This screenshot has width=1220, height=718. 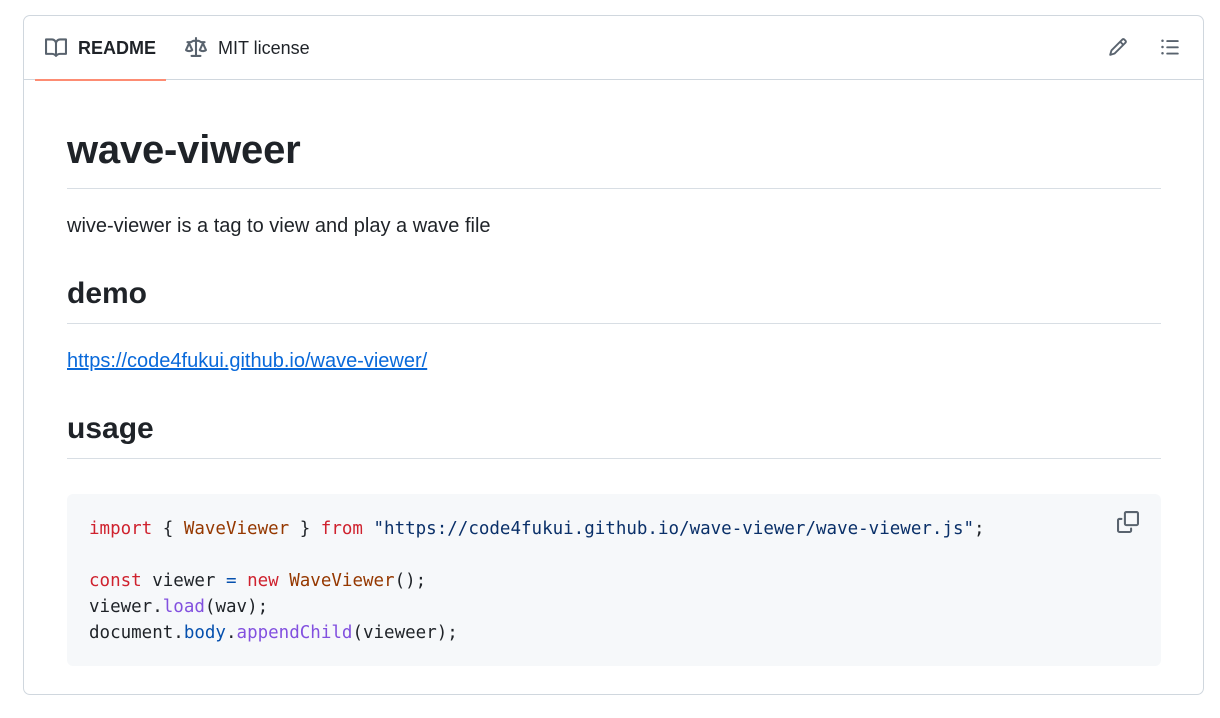 What do you see at coordinates (110, 428) in the screenshot?
I see `usage-heading: usage` at bounding box center [110, 428].